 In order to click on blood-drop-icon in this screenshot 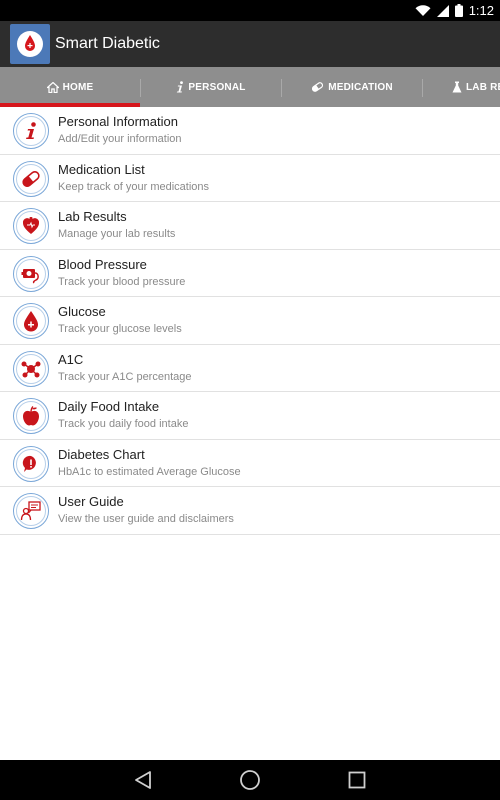, I will do `click(30, 44)`.